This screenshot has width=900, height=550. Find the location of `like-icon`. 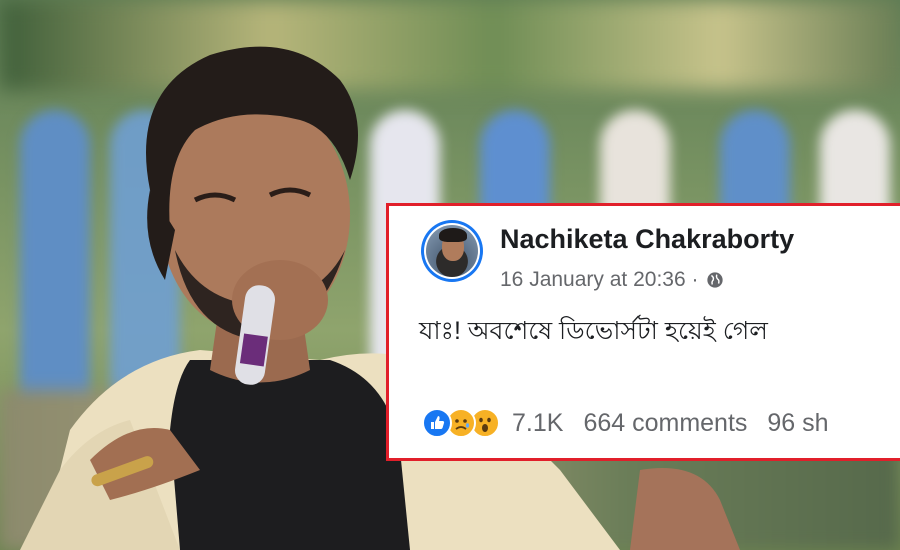

like-icon is located at coordinates (437, 423).